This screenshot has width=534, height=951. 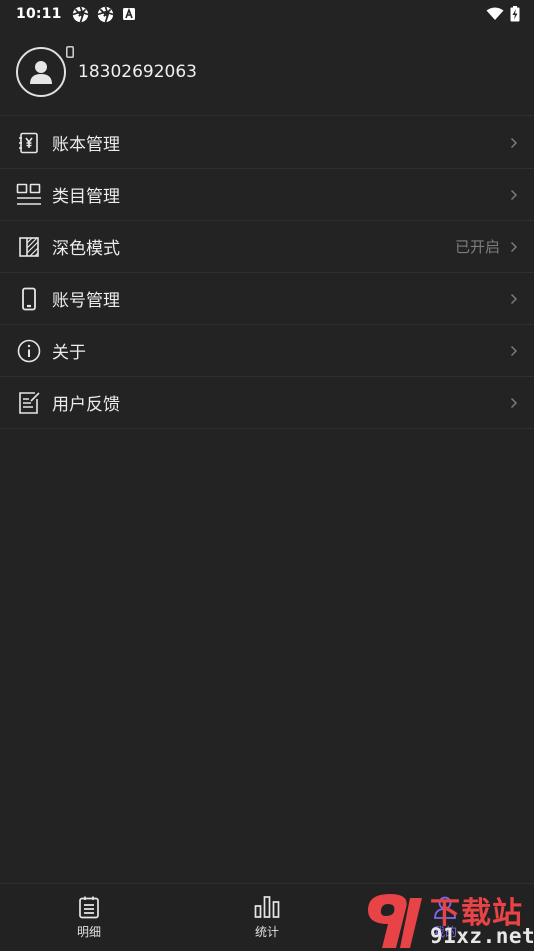 I want to click on menu-item-label: 深色模式, so click(x=86, y=249).